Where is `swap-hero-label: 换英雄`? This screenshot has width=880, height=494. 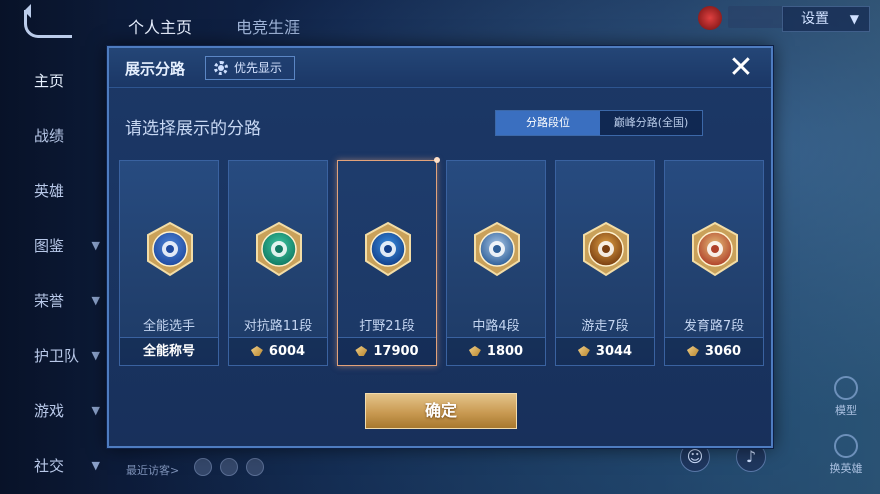
swap-hero-label: 换英雄 is located at coordinates (846, 468).